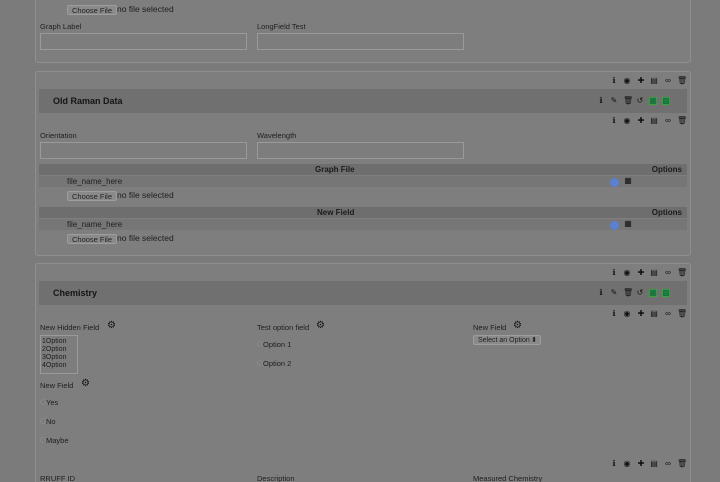  I want to click on description-label: Description, so click(276, 478).